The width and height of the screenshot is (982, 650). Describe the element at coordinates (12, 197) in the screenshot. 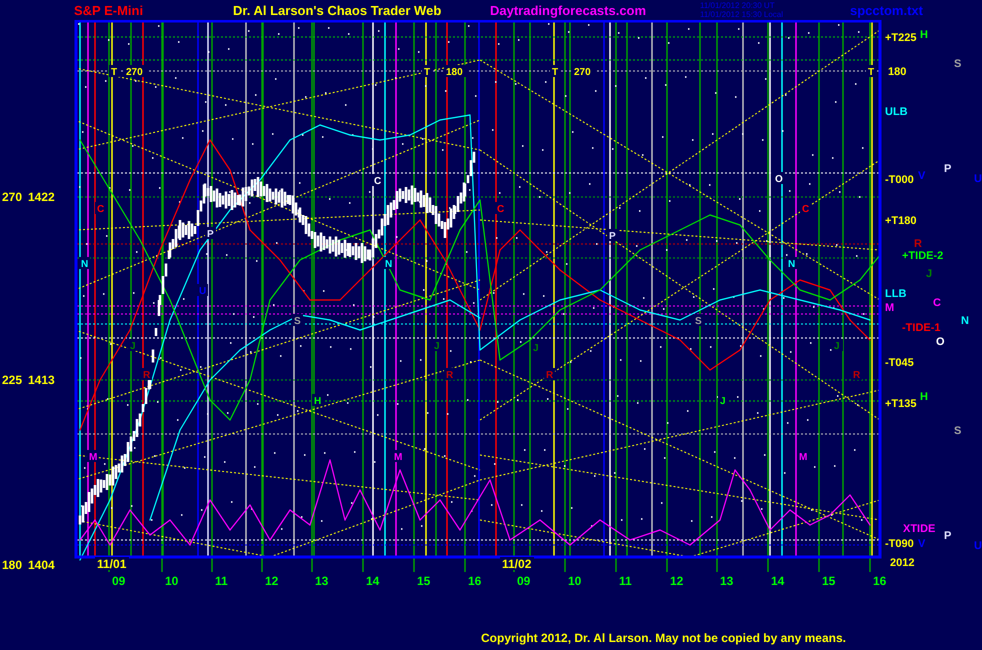

I see `angle-label: 270` at that location.